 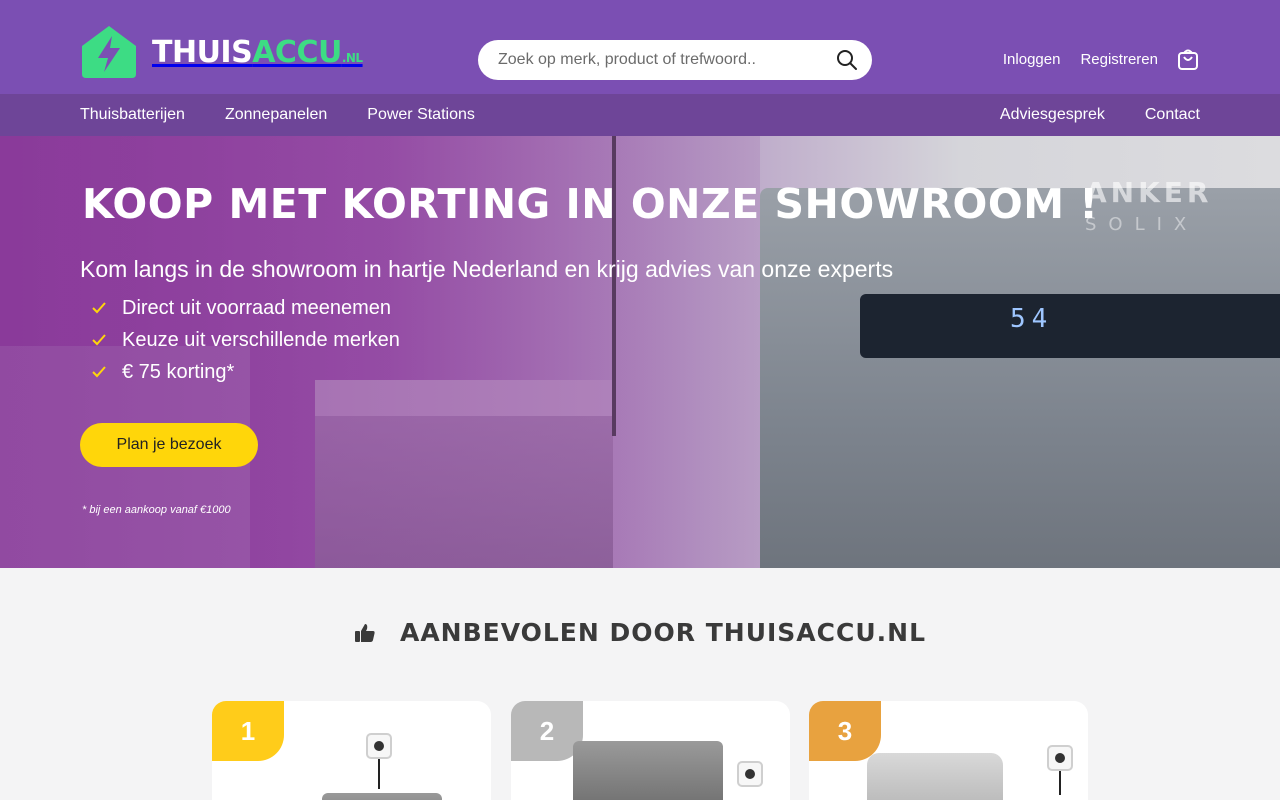 I want to click on nav-item-power-stations: Power Stations, so click(x=421, y=115).